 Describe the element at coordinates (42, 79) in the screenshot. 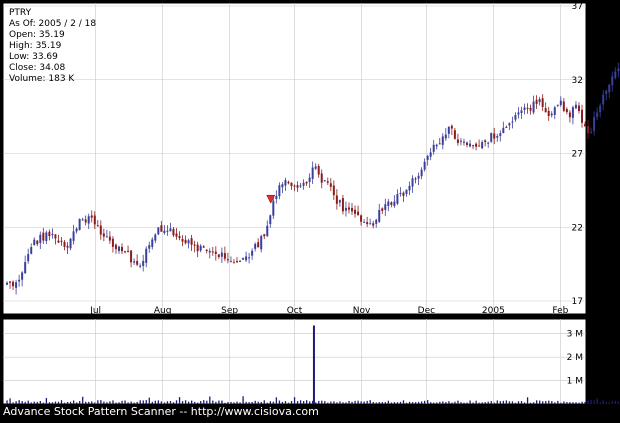

I see `volume-label: Volume: 183 K` at that location.